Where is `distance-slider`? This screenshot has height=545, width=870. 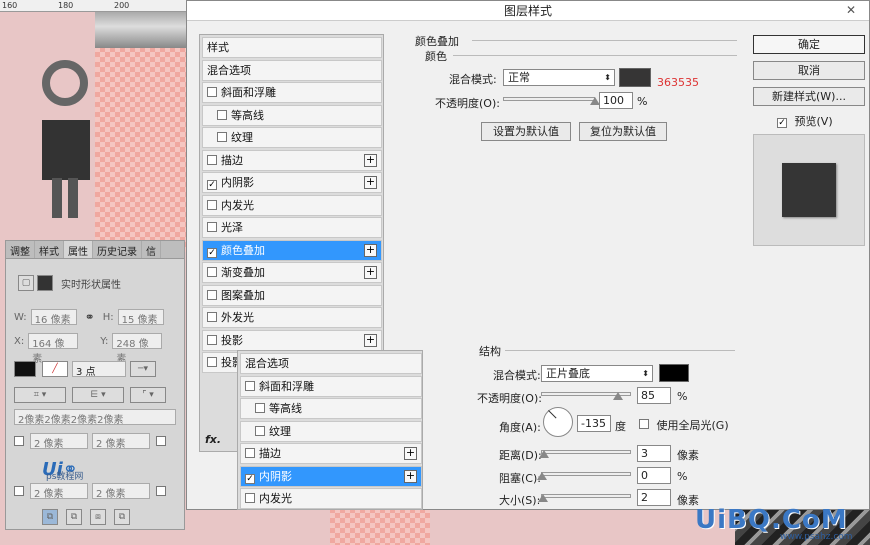
distance-slider is located at coordinates (586, 452).